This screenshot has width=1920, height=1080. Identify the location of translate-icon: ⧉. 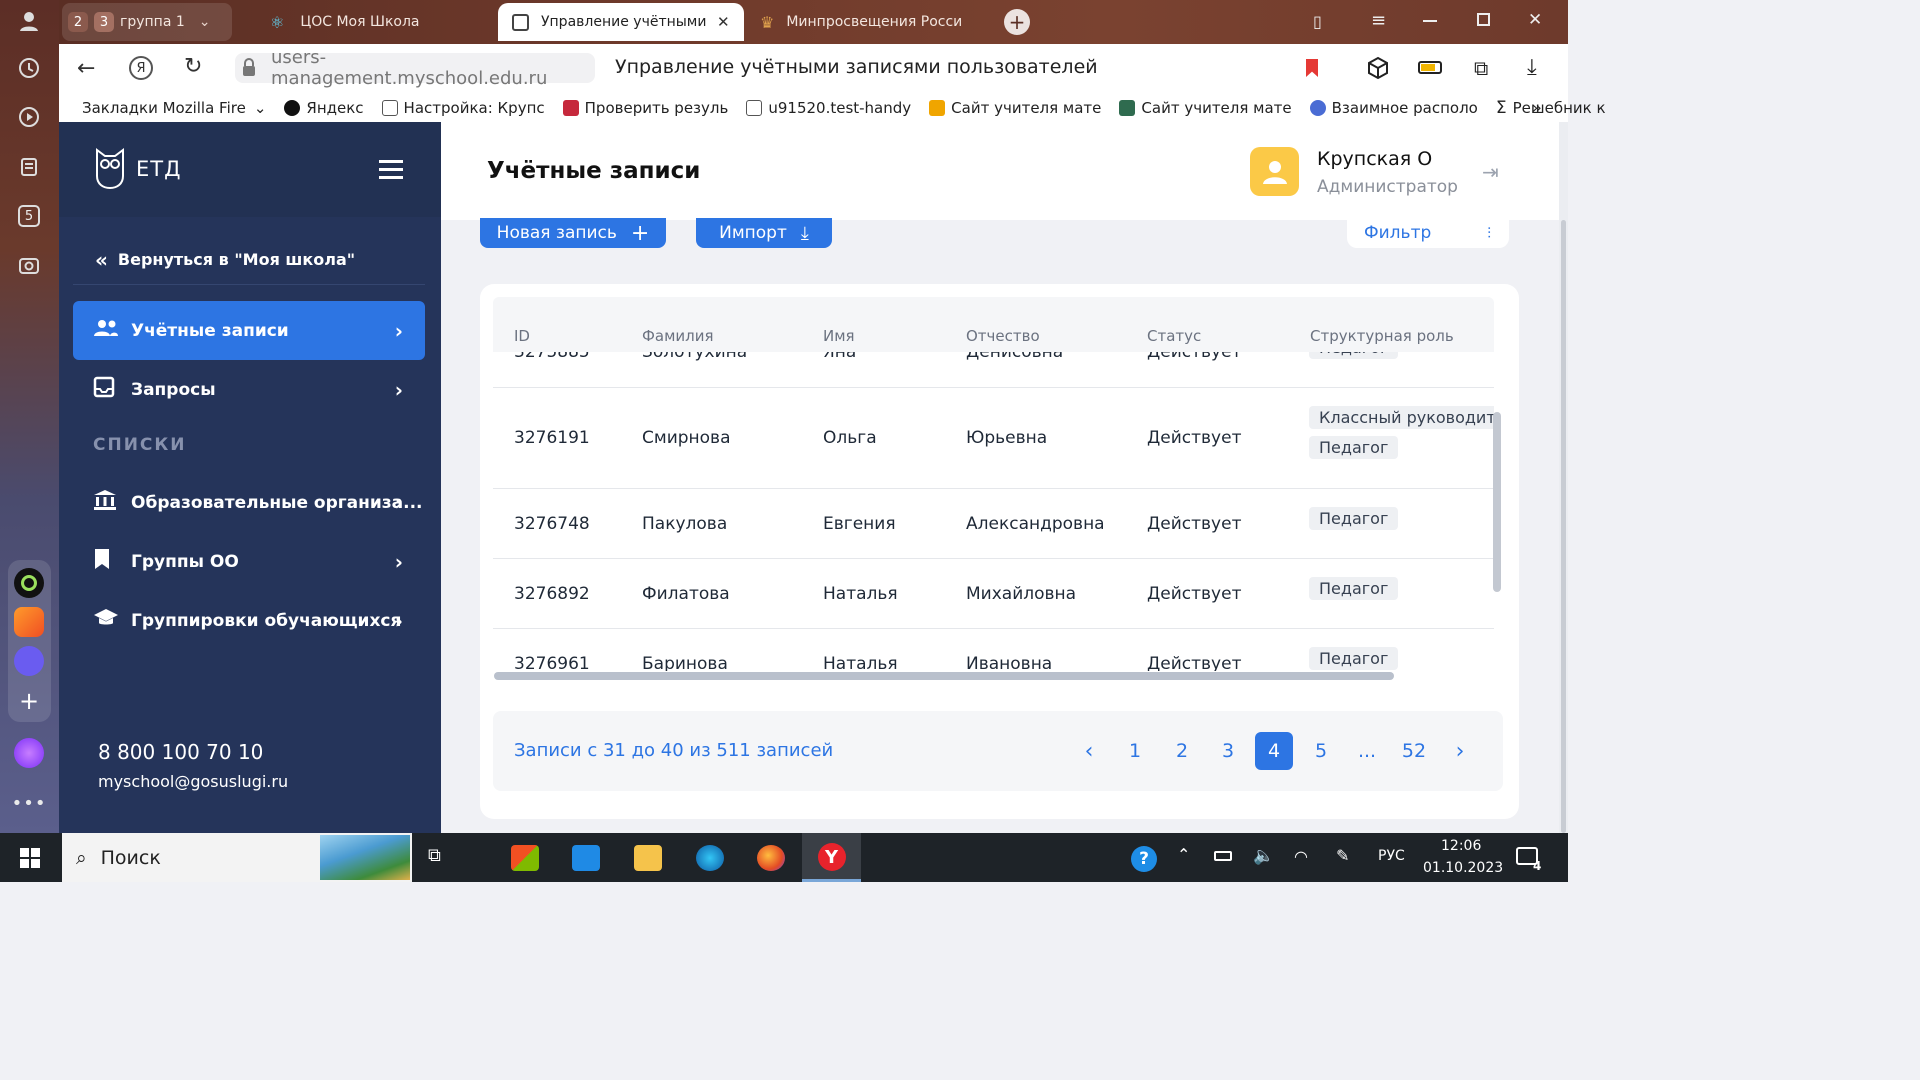
(1481, 68).